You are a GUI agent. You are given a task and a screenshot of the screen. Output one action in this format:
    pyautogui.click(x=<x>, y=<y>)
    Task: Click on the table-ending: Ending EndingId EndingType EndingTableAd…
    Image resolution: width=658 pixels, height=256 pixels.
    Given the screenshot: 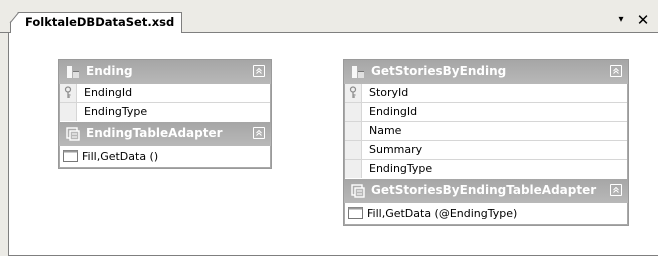 What is the action you would take?
    pyautogui.click(x=165, y=114)
    